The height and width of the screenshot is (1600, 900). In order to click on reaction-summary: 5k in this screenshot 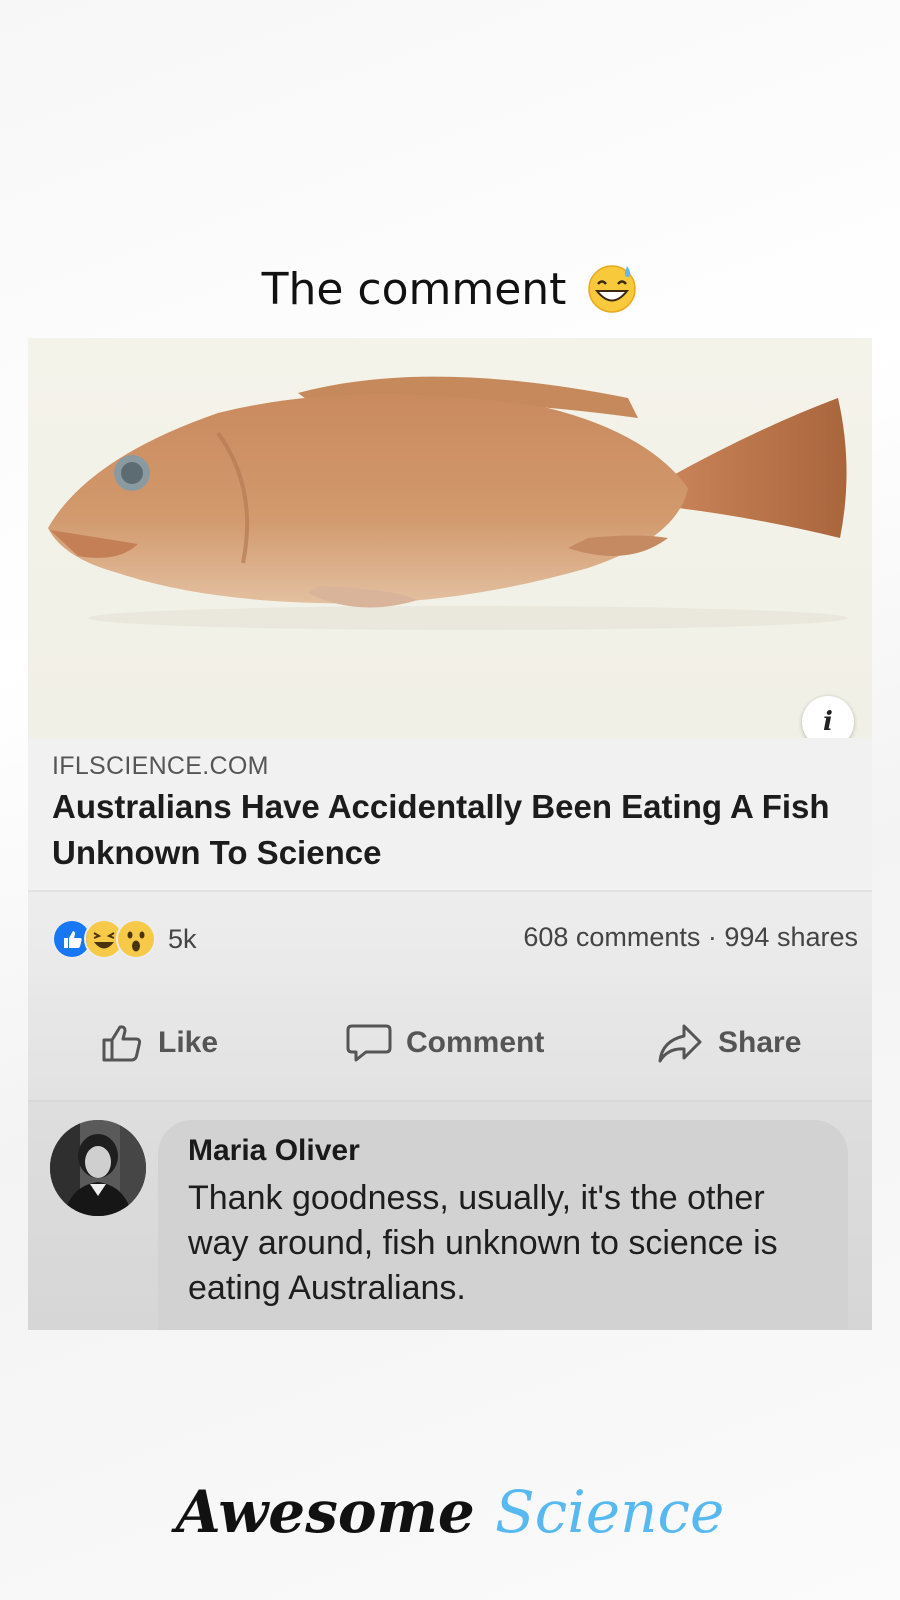, I will do `click(124, 939)`.